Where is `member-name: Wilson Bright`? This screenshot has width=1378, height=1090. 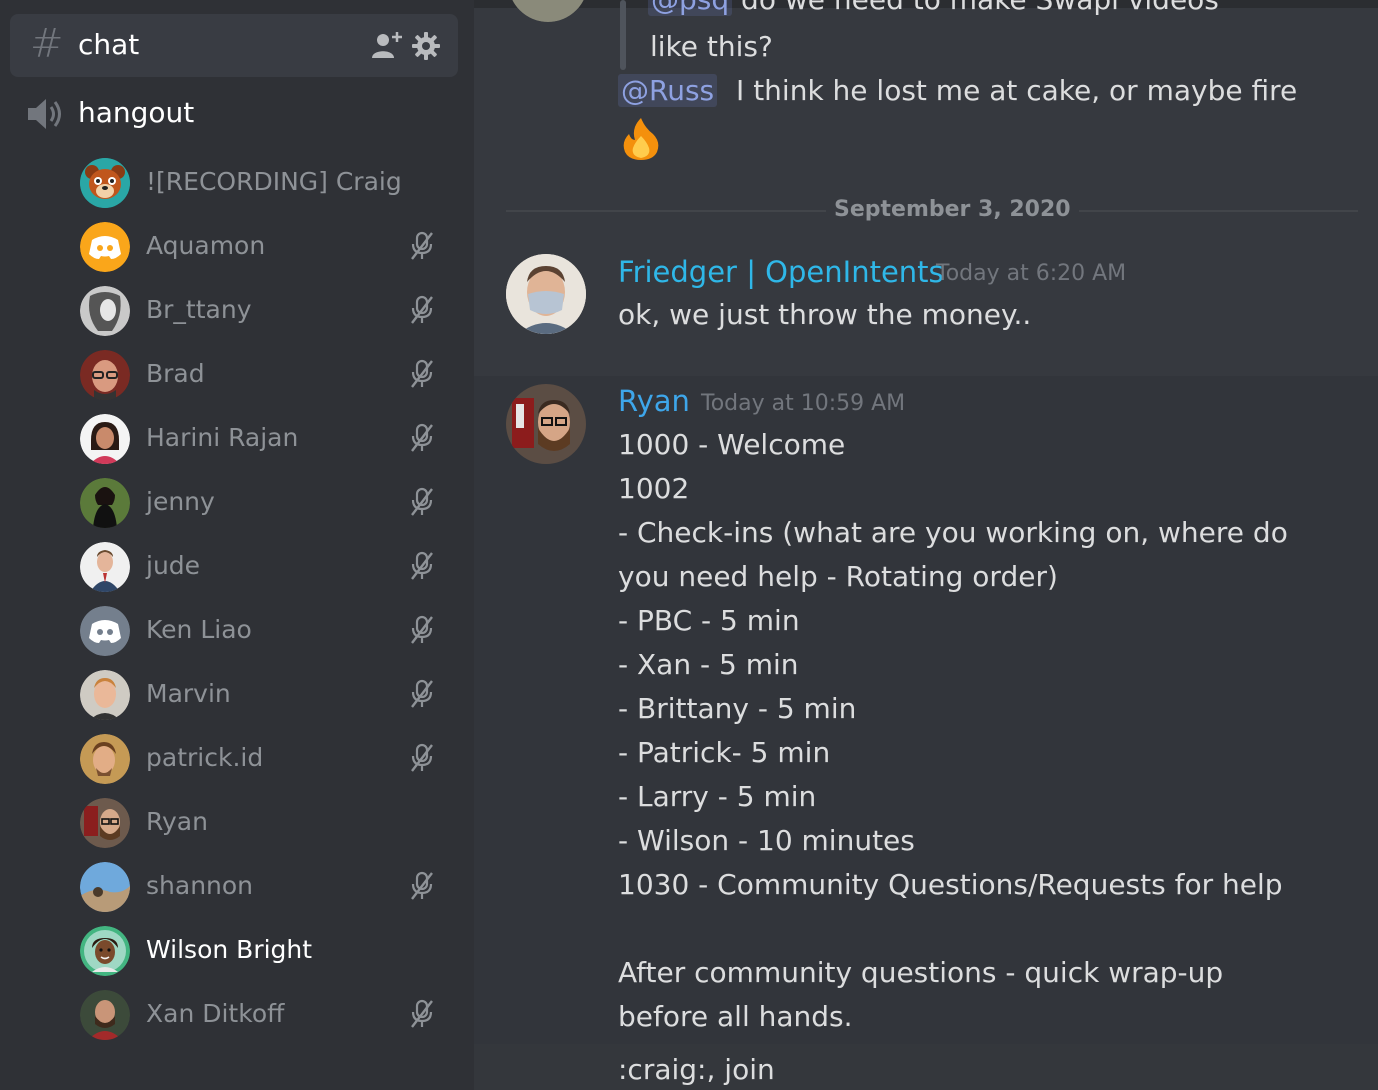 member-name: Wilson Bright is located at coordinates (229, 949).